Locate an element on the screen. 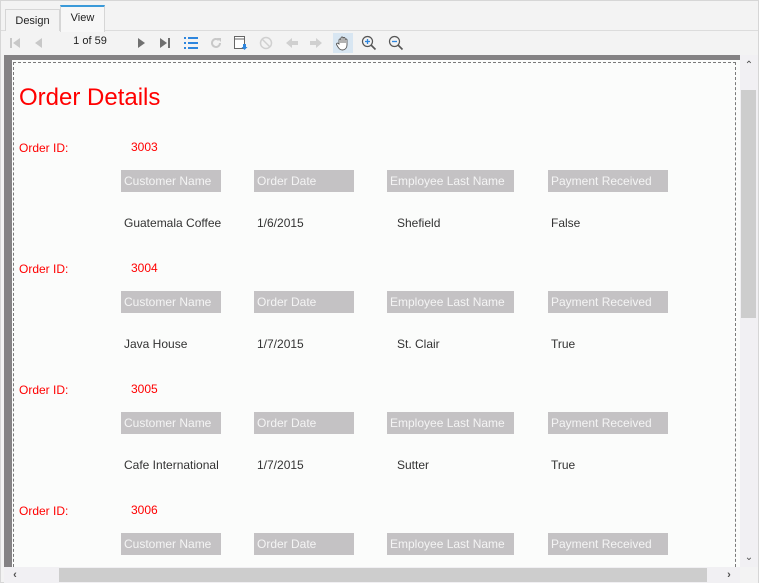 Image resolution: width=759 pixels, height=583 pixels. toolbar: 1 of 59 is located at coordinates (379, 43).